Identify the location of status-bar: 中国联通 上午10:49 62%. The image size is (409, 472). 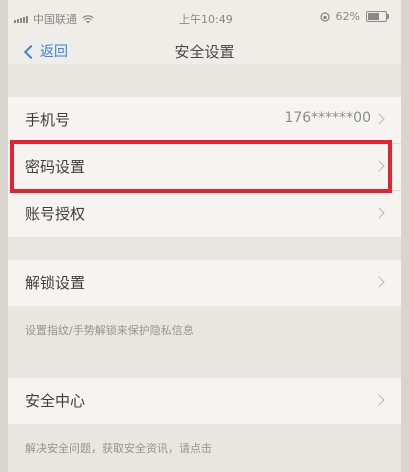
(204, 17).